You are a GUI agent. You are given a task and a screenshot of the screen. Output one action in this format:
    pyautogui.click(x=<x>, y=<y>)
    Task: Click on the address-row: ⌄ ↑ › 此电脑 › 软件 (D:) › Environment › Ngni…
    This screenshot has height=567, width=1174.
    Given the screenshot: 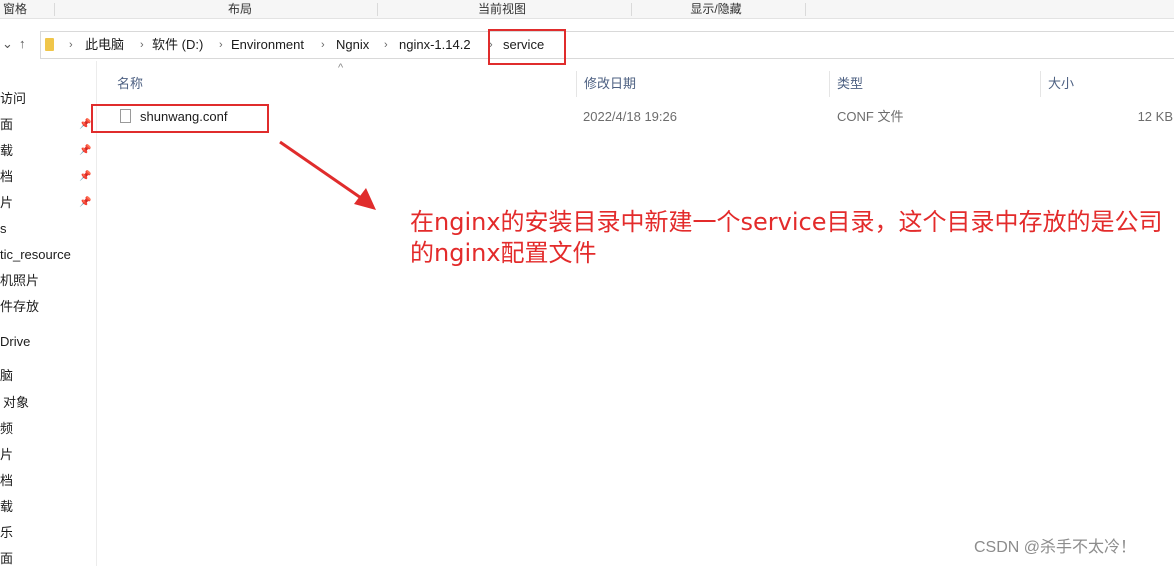 What is the action you would take?
    pyautogui.click(x=587, y=46)
    